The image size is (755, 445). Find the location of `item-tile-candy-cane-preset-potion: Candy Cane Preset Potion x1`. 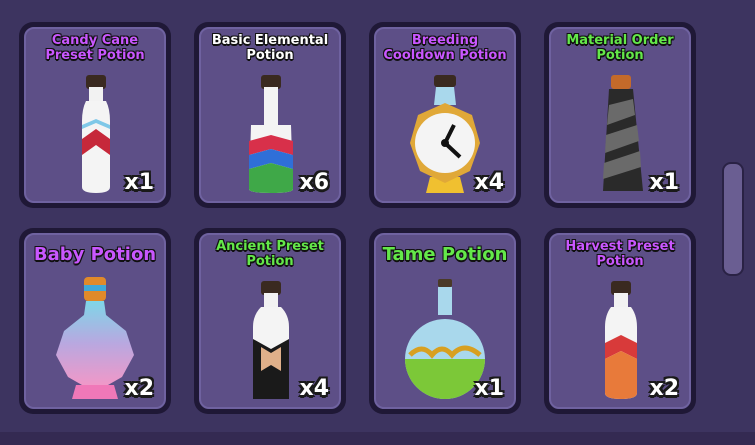

item-tile-candy-cane-preset-potion: Candy Cane Preset Potion x1 is located at coordinates (95, 115).